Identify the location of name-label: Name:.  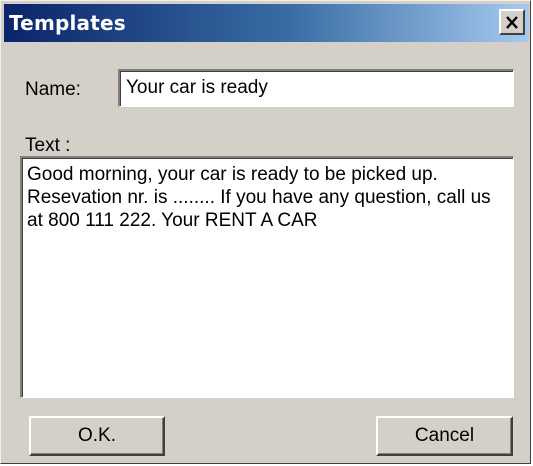
(53, 89).